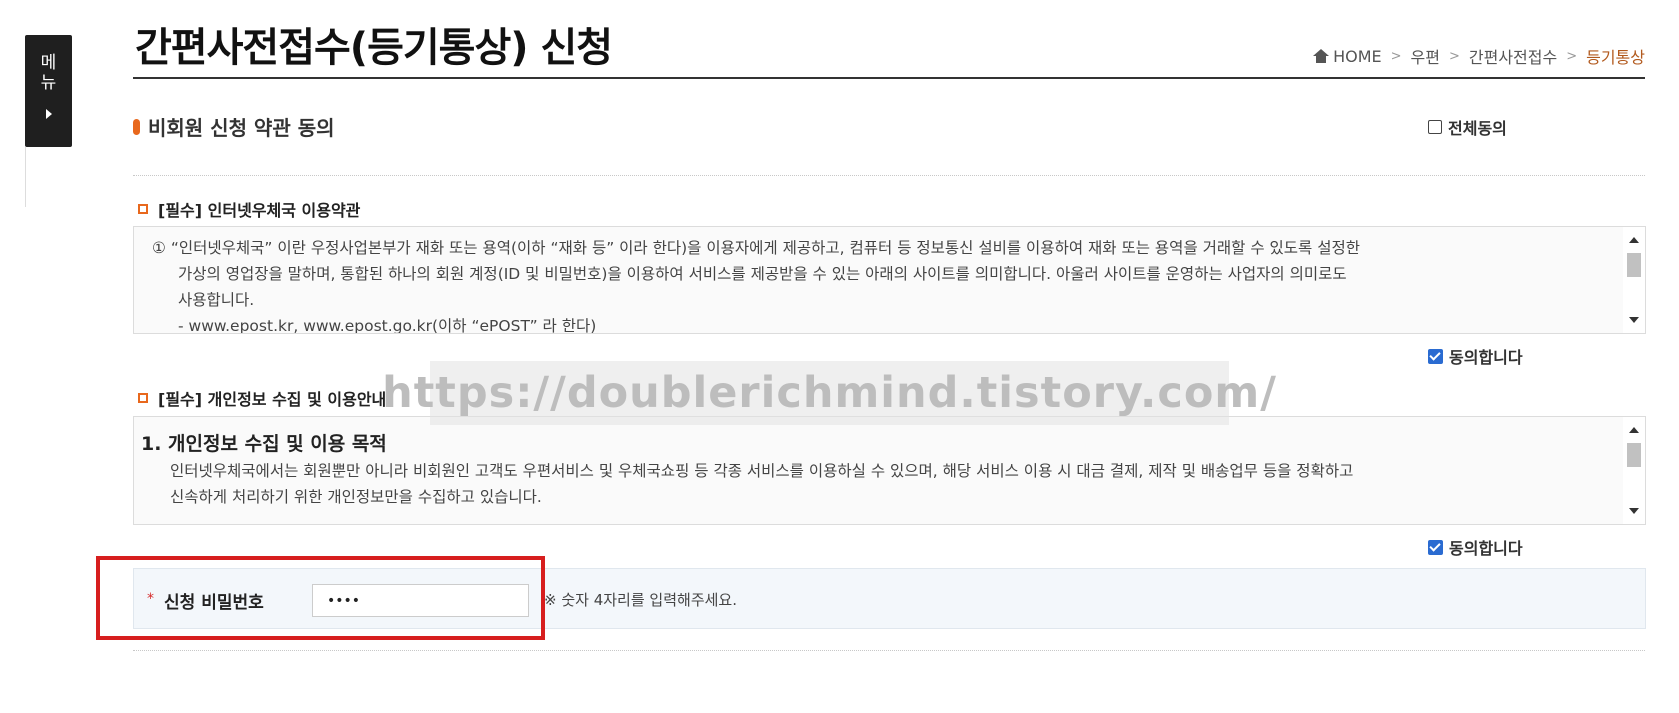 This screenshot has width=1679, height=713. I want to click on side-divider, so click(25, 177).